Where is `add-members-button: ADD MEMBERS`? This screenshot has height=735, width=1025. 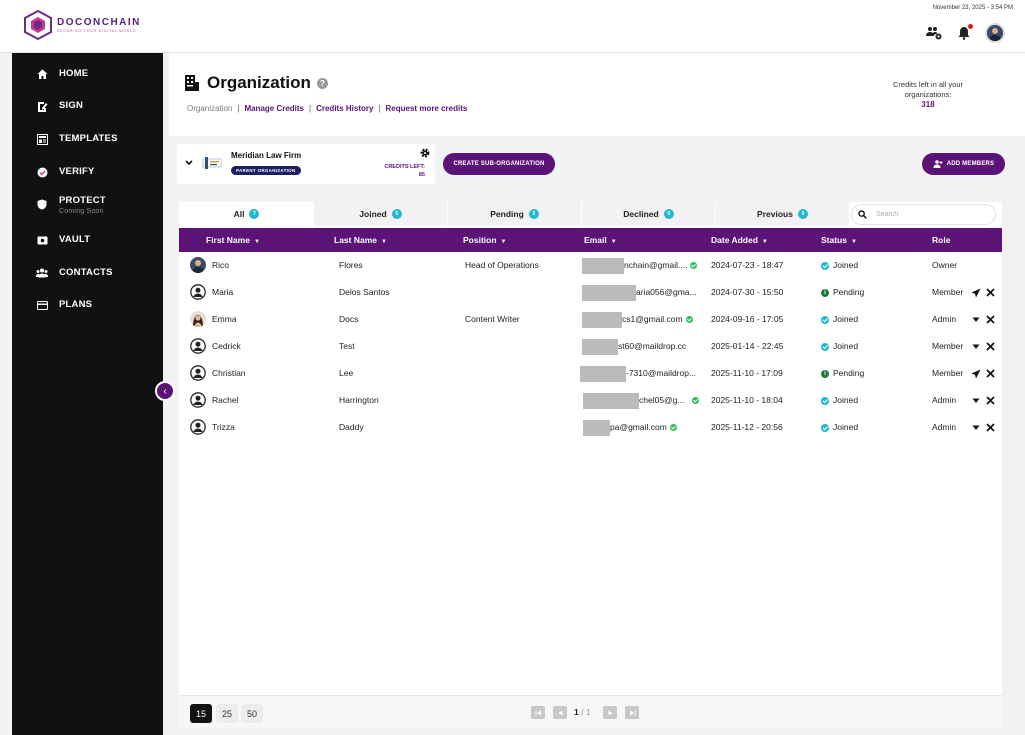 add-members-button: ADD MEMBERS is located at coordinates (963, 164).